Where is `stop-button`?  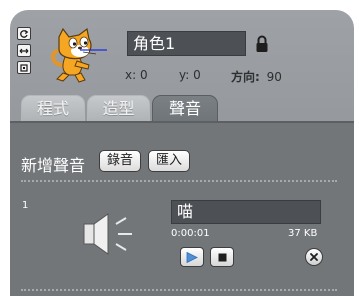 stop-button is located at coordinates (222, 257).